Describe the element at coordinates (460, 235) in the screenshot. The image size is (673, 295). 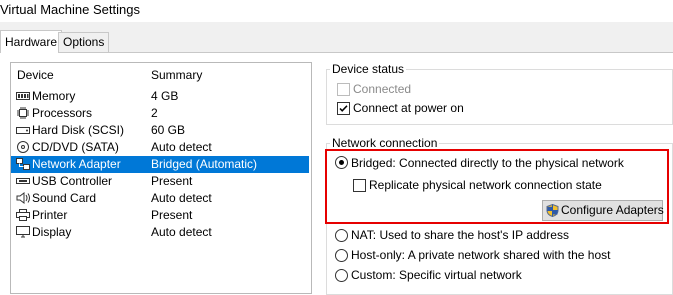
I see `nat-label: NAT: Used to share the host's IP address` at that location.